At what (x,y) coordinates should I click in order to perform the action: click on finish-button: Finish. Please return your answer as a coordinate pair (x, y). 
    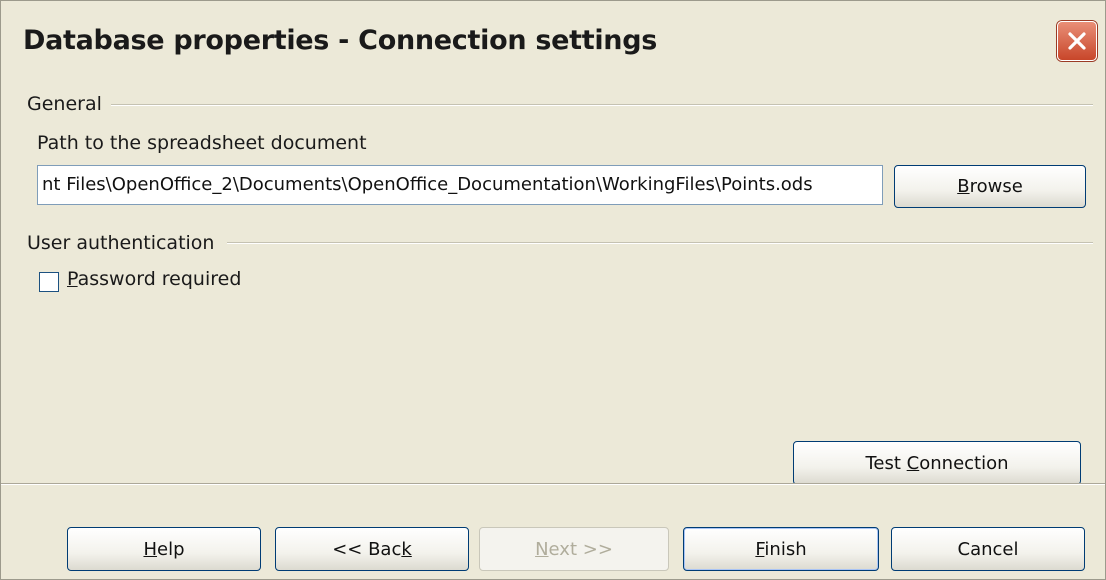
    Looking at the image, I should click on (781, 549).